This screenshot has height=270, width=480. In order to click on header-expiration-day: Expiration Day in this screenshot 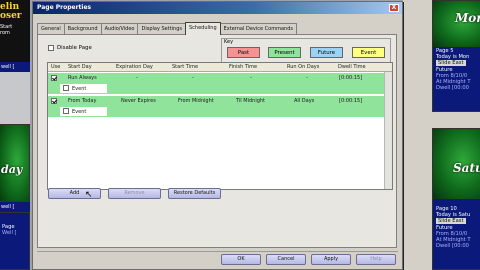, I will do `click(134, 67)`.